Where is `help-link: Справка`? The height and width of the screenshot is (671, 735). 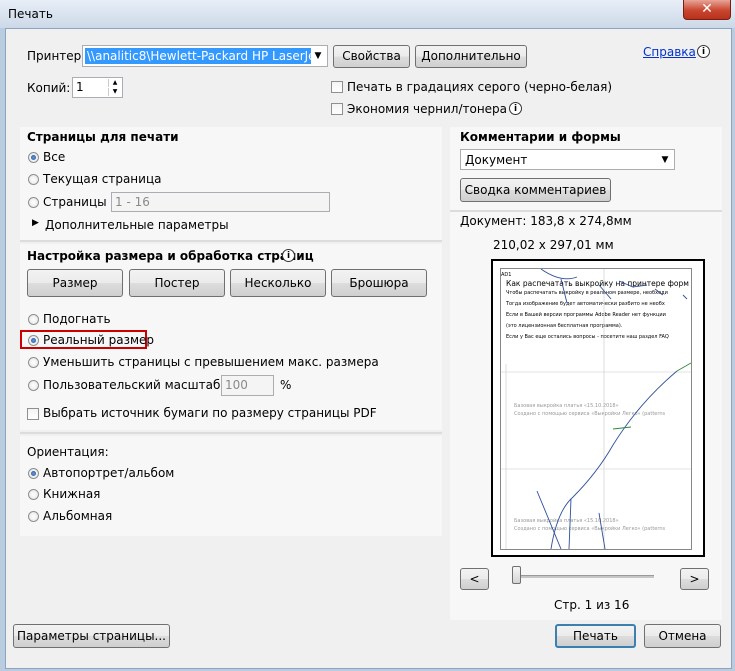
help-link: Справка is located at coordinates (669, 52).